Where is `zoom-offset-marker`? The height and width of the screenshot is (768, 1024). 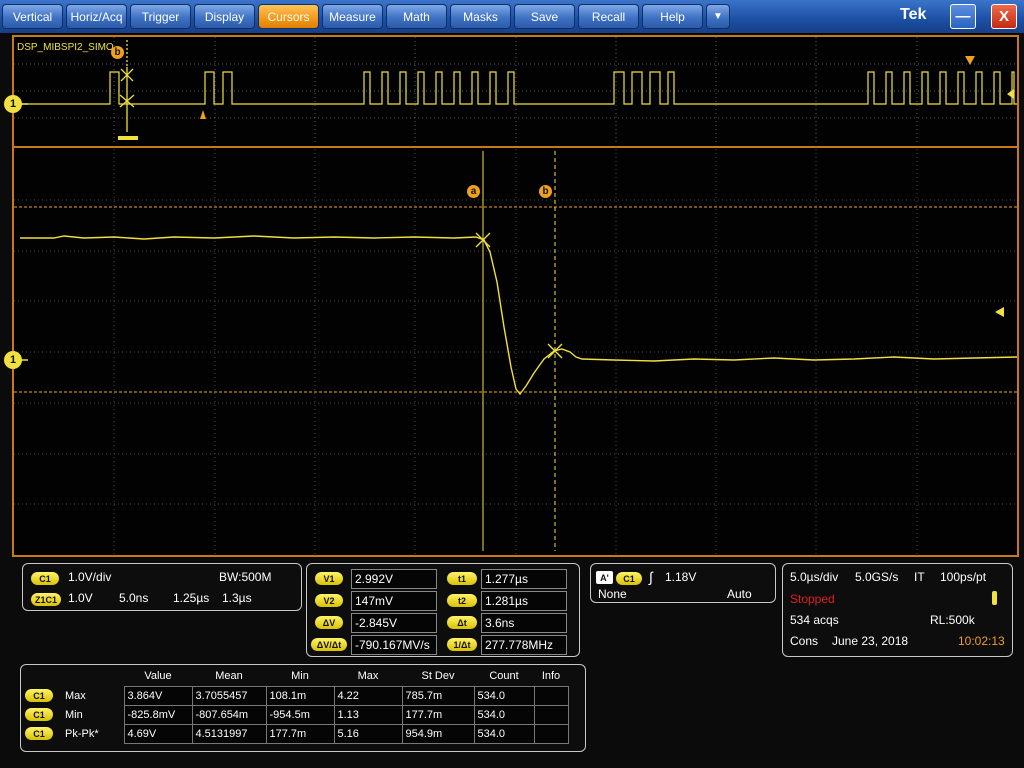
zoom-offset-marker is located at coordinates (999, 312).